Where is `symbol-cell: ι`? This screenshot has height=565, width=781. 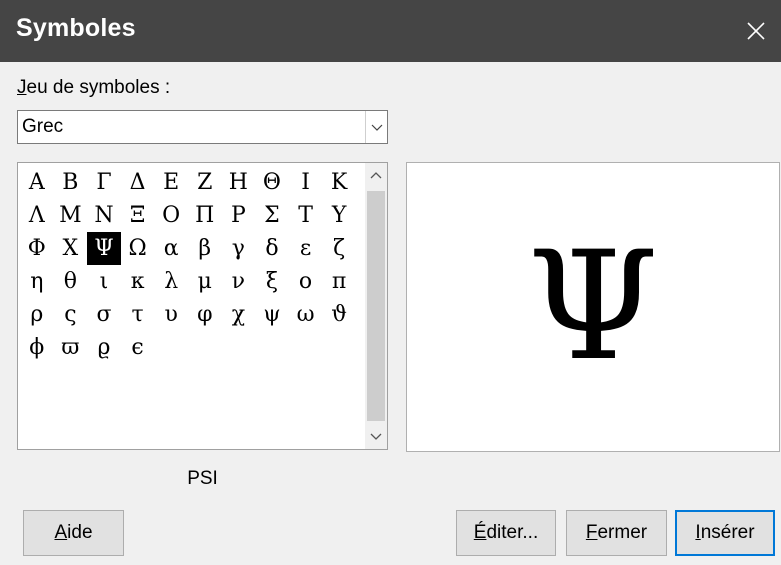 symbol-cell: ι is located at coordinates (104, 281).